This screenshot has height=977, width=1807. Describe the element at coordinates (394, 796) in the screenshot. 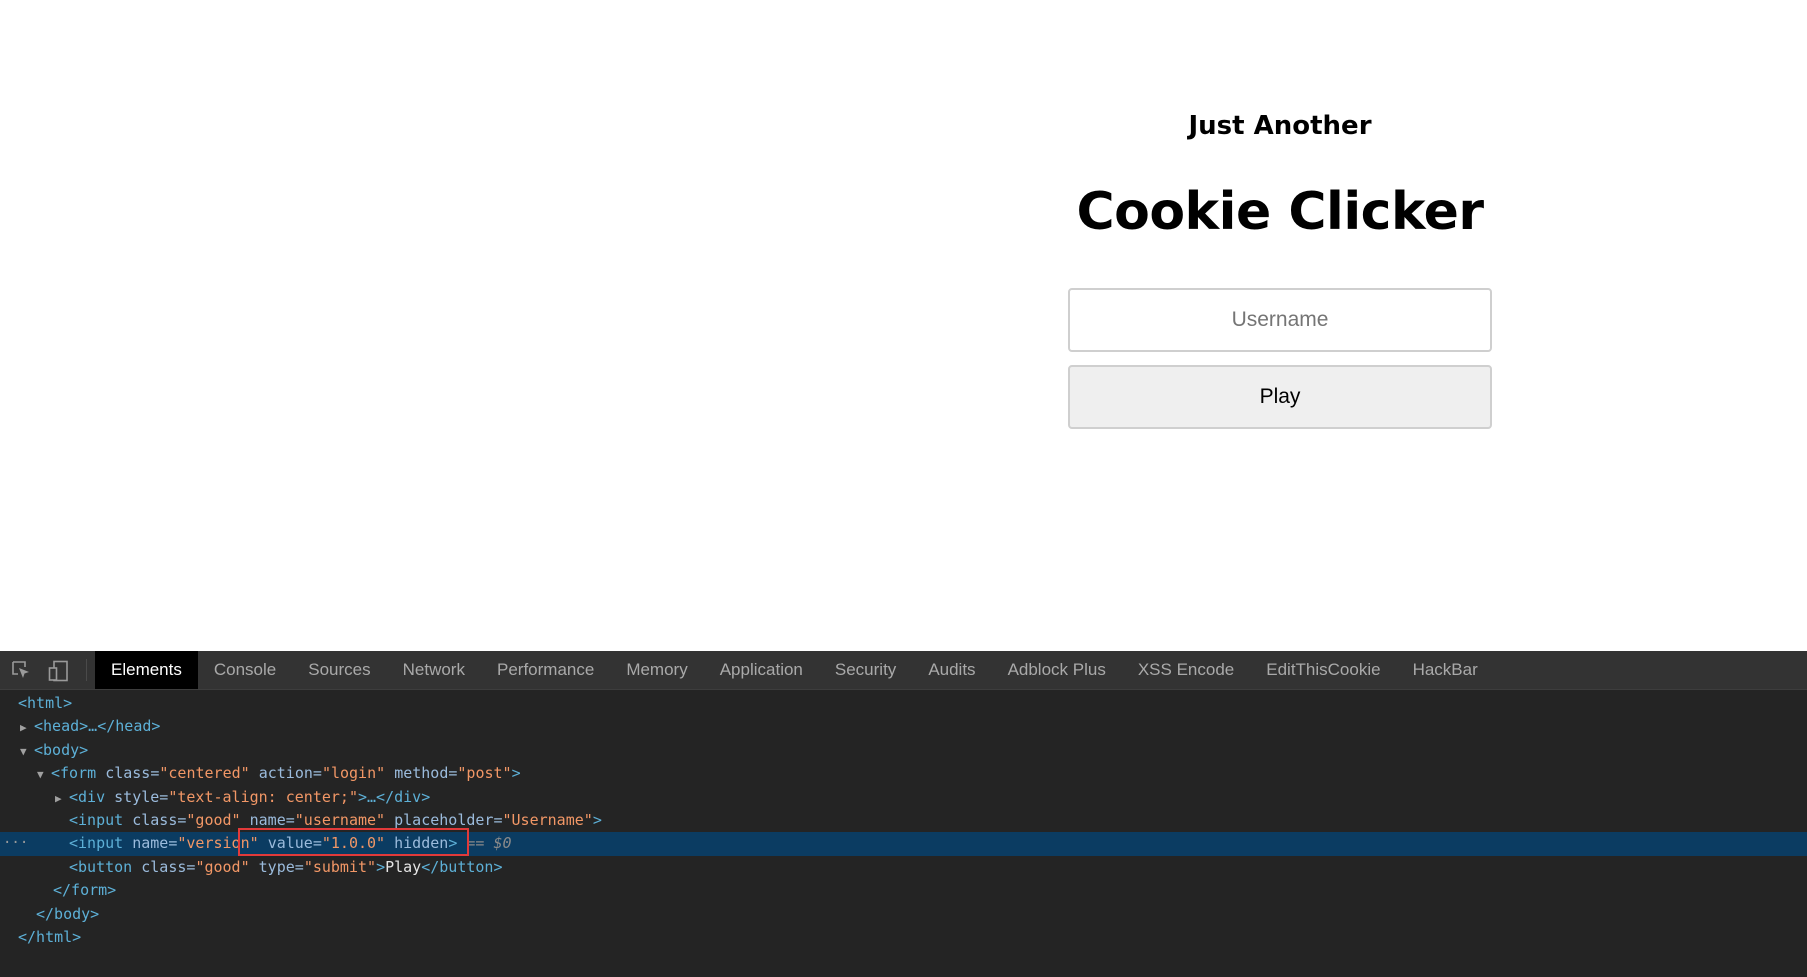

I see `tag-close: >…</div>` at that location.